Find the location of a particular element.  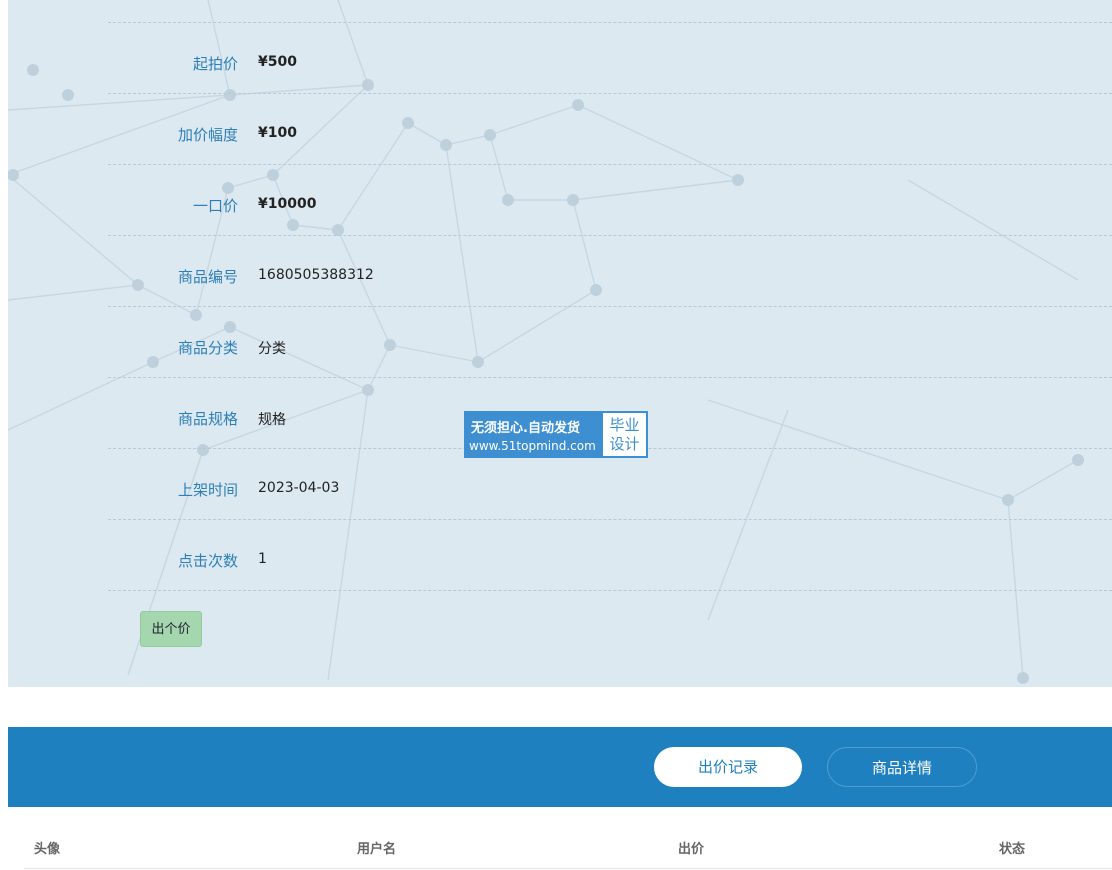

watermark-badge-line2: 设计 is located at coordinates (624, 444).